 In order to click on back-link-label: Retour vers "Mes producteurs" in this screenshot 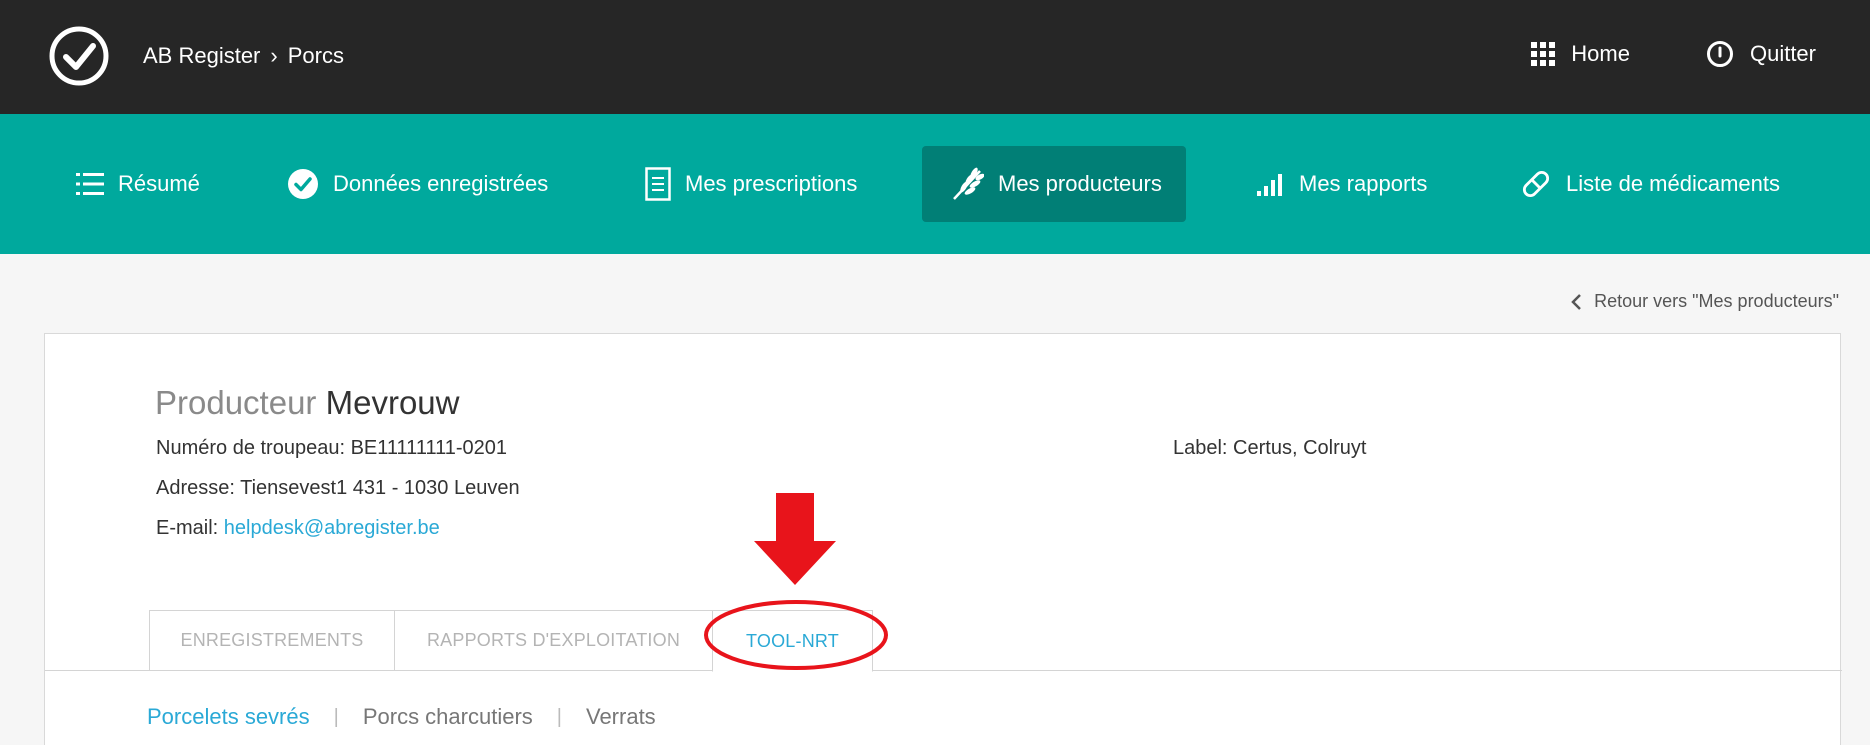, I will do `click(1716, 301)`.